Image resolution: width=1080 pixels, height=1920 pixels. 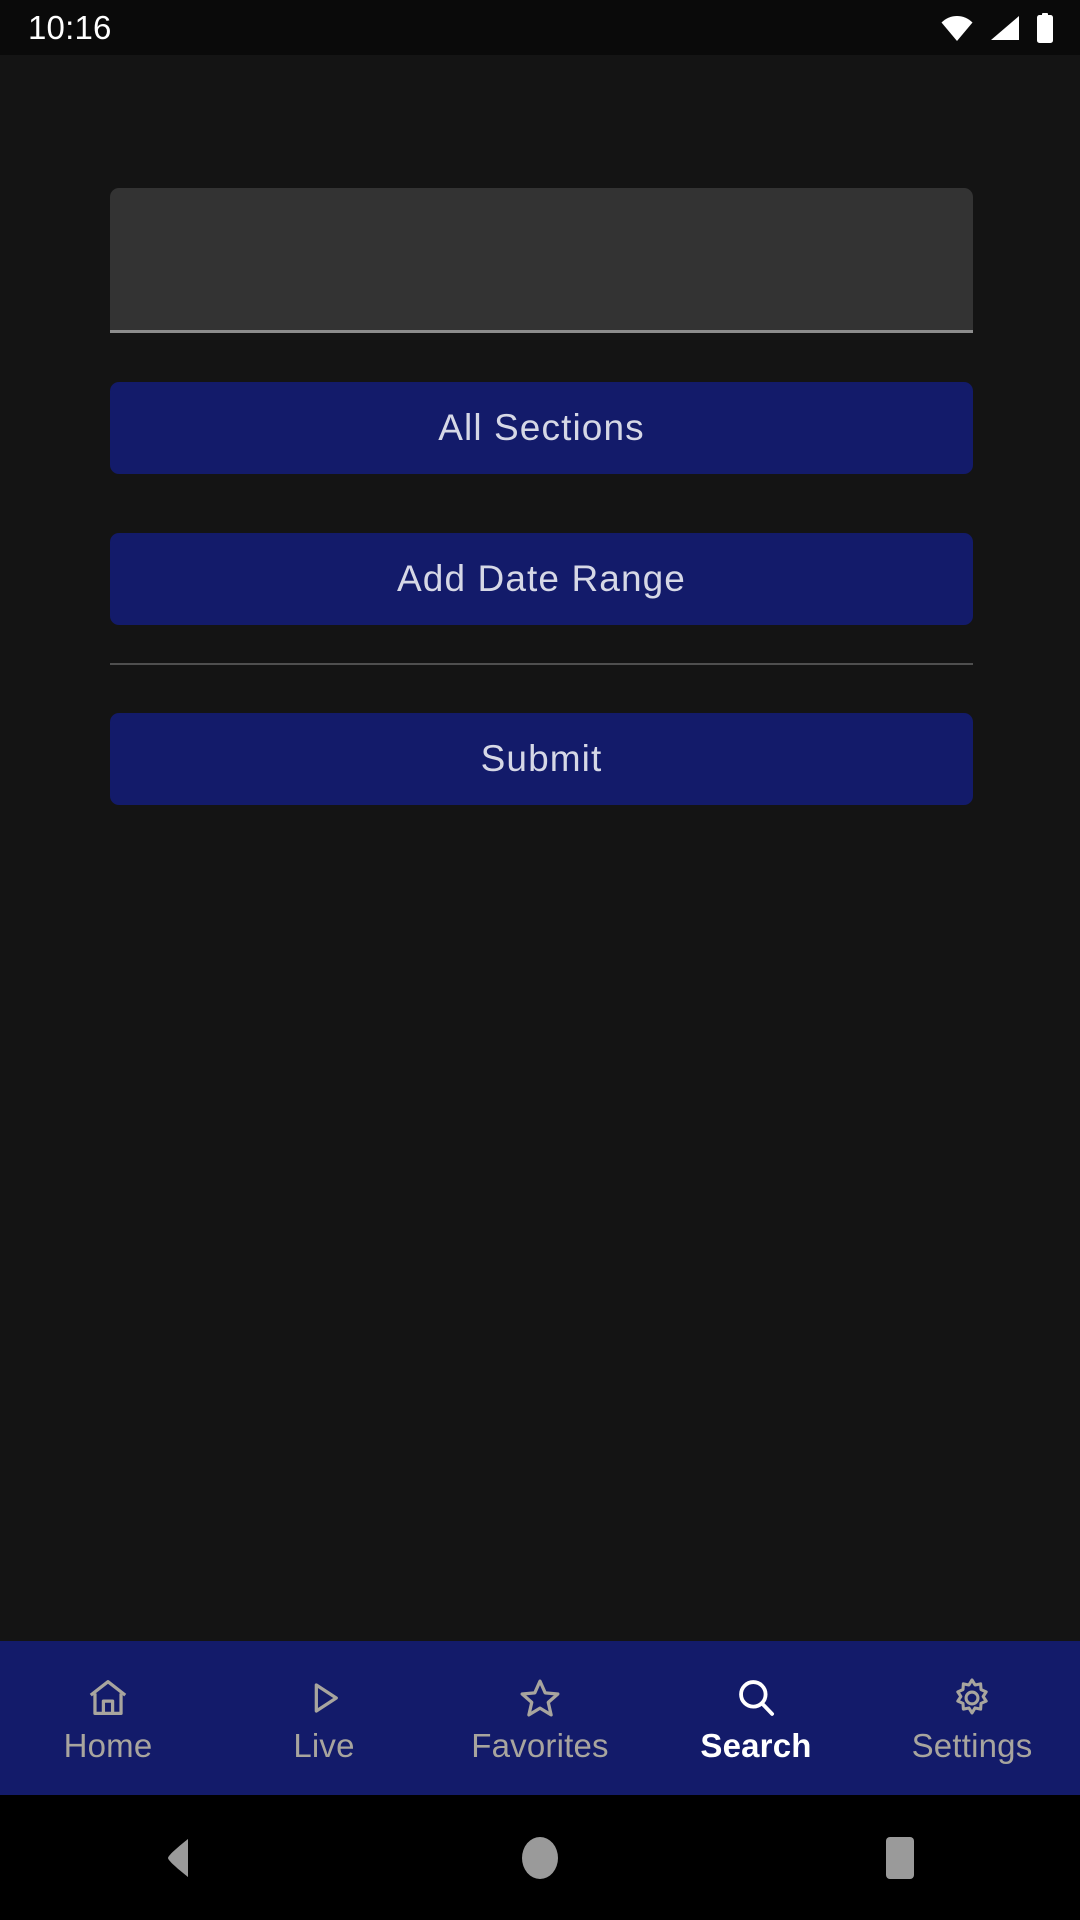 What do you see at coordinates (1005, 28) in the screenshot?
I see `cellular-signal-icon` at bounding box center [1005, 28].